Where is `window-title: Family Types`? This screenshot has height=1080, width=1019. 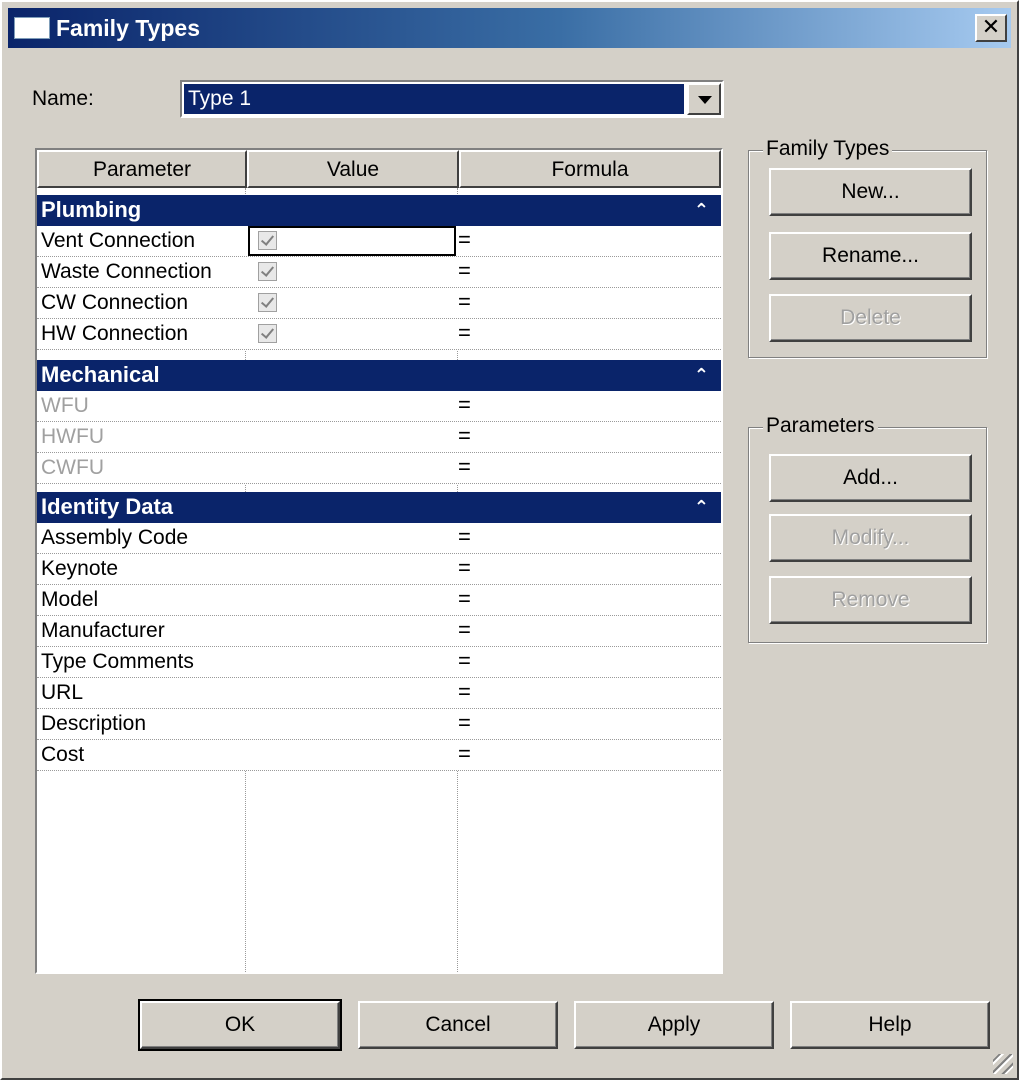
window-title: Family Types is located at coordinates (128, 28).